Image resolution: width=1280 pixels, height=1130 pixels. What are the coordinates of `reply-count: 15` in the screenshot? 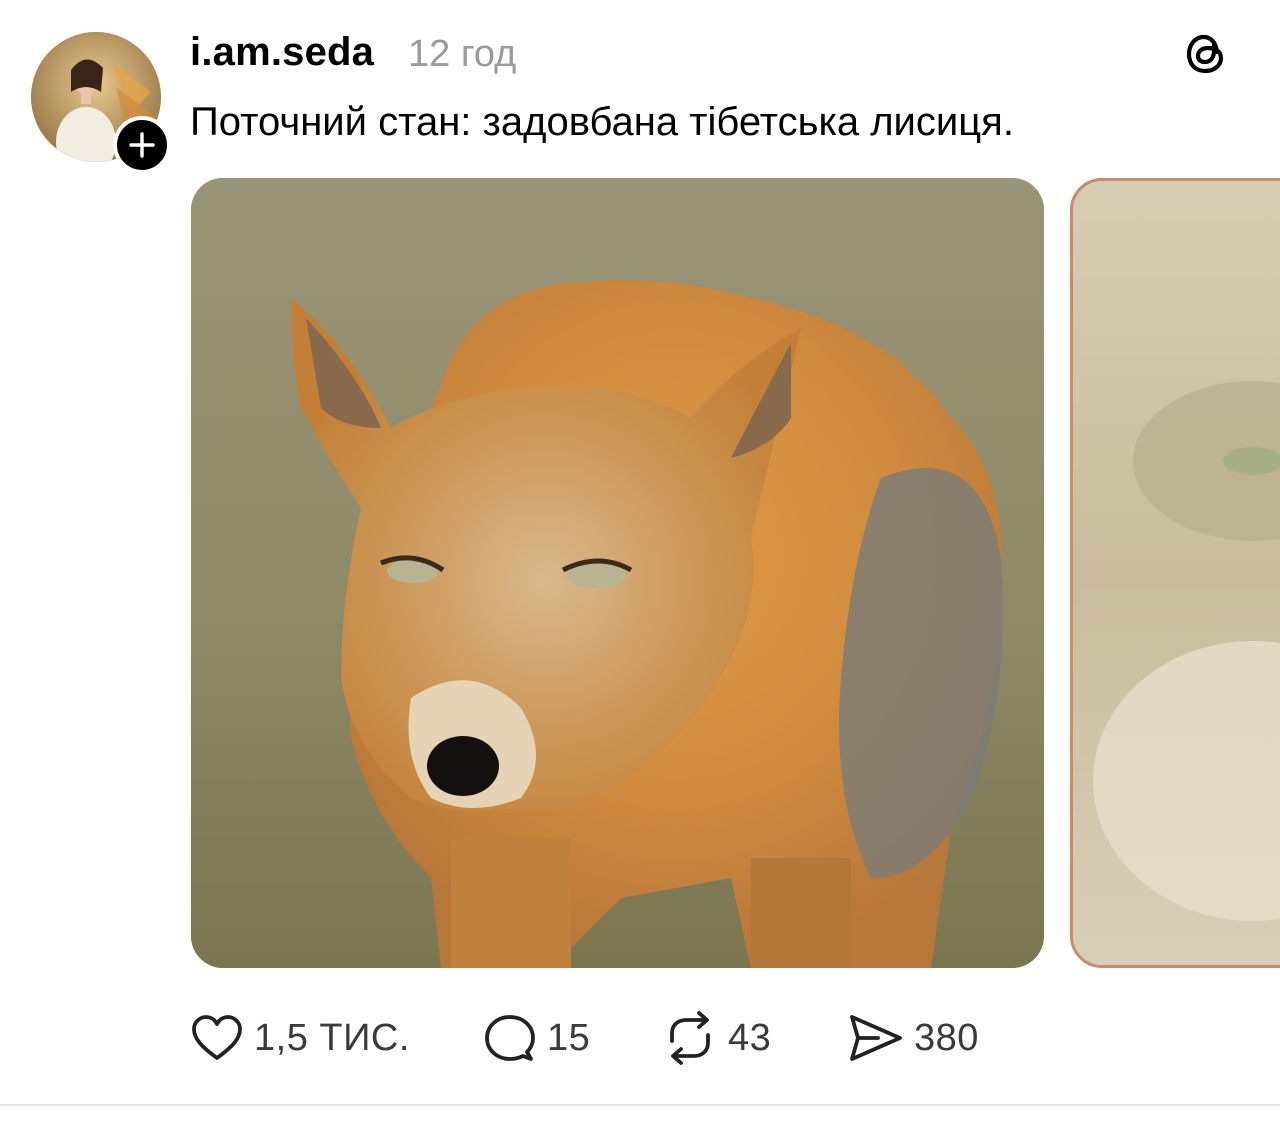 It's located at (569, 1038).